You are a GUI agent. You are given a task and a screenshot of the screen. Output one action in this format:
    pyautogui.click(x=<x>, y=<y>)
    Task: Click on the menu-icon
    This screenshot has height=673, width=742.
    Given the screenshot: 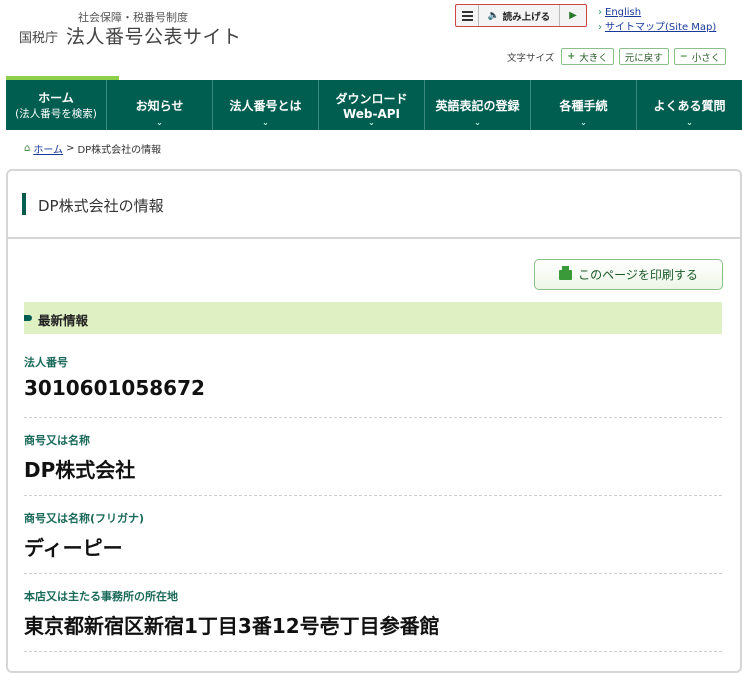 What is the action you would take?
    pyautogui.click(x=467, y=15)
    